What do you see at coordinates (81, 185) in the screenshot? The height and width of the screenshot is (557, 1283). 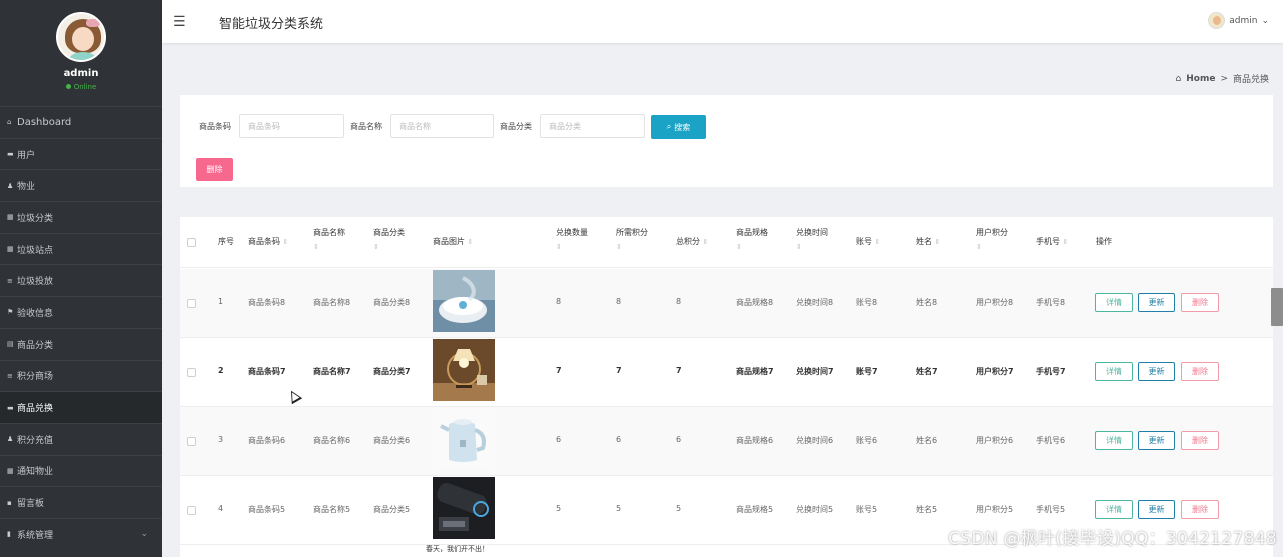 I see `sidebar-item-property: ♟ 物业` at bounding box center [81, 185].